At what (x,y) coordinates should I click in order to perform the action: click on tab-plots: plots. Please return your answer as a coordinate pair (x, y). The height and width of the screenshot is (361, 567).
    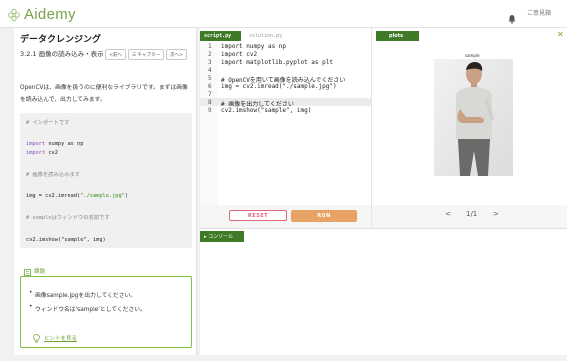
    Looking at the image, I should click on (397, 36).